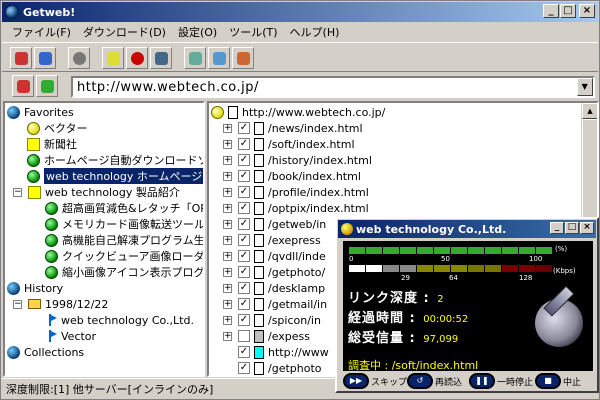 Image resolution: width=600 pixels, height=400 pixels. I want to click on file-row: + /expess, so click(266, 336).